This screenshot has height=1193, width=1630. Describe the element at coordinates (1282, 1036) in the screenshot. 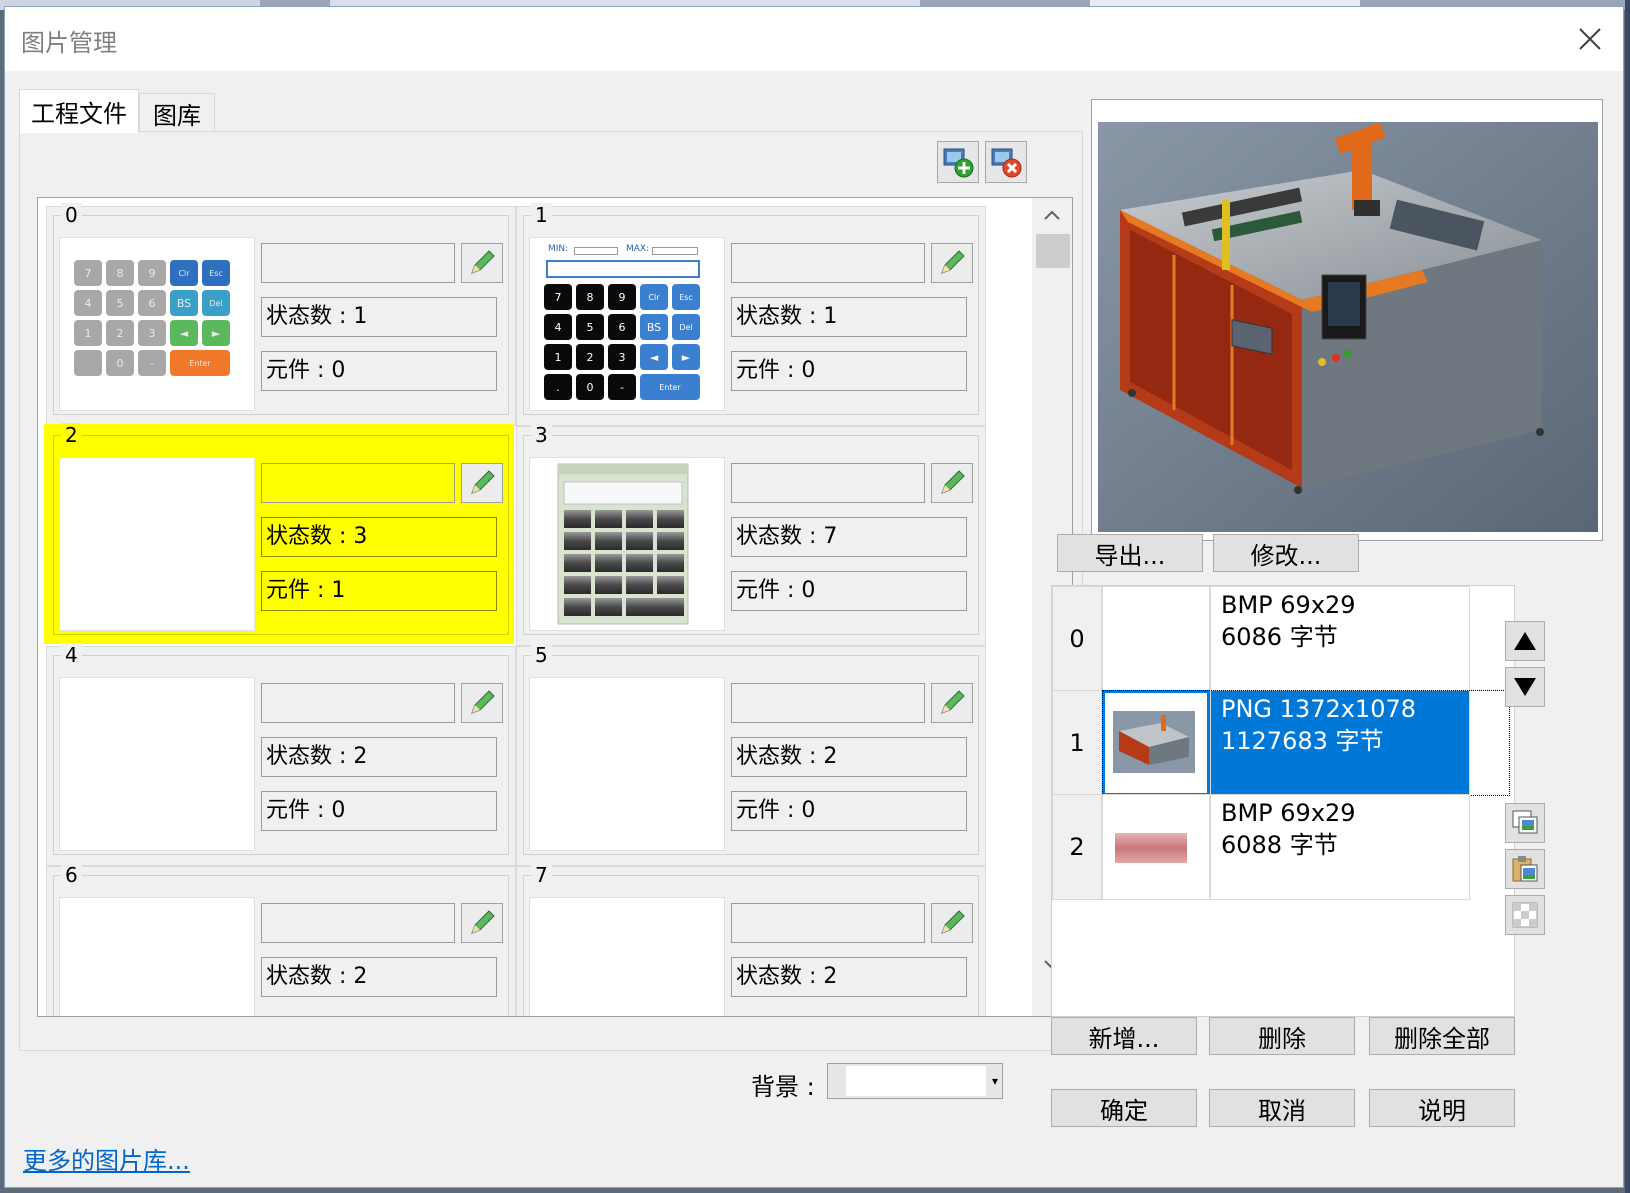

I see `delete-button: 删除` at that location.